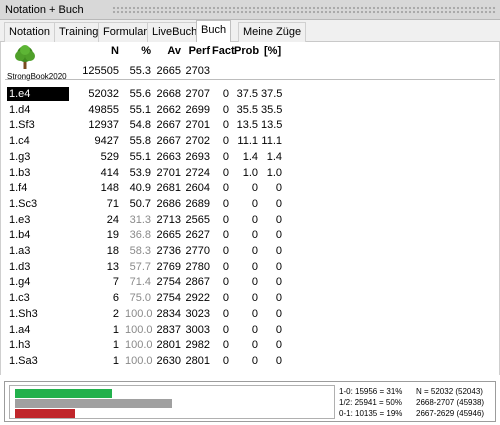 The height and width of the screenshot is (425, 500). Describe the element at coordinates (250, 188) in the screenshot. I see `move-row: 1.f4 148 40.9 2681 2604 0 0 0` at that location.